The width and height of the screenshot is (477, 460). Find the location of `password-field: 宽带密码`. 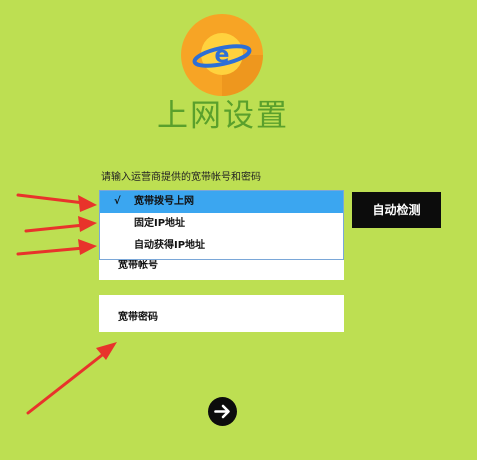

password-field: 宽带密码 is located at coordinates (221, 313).